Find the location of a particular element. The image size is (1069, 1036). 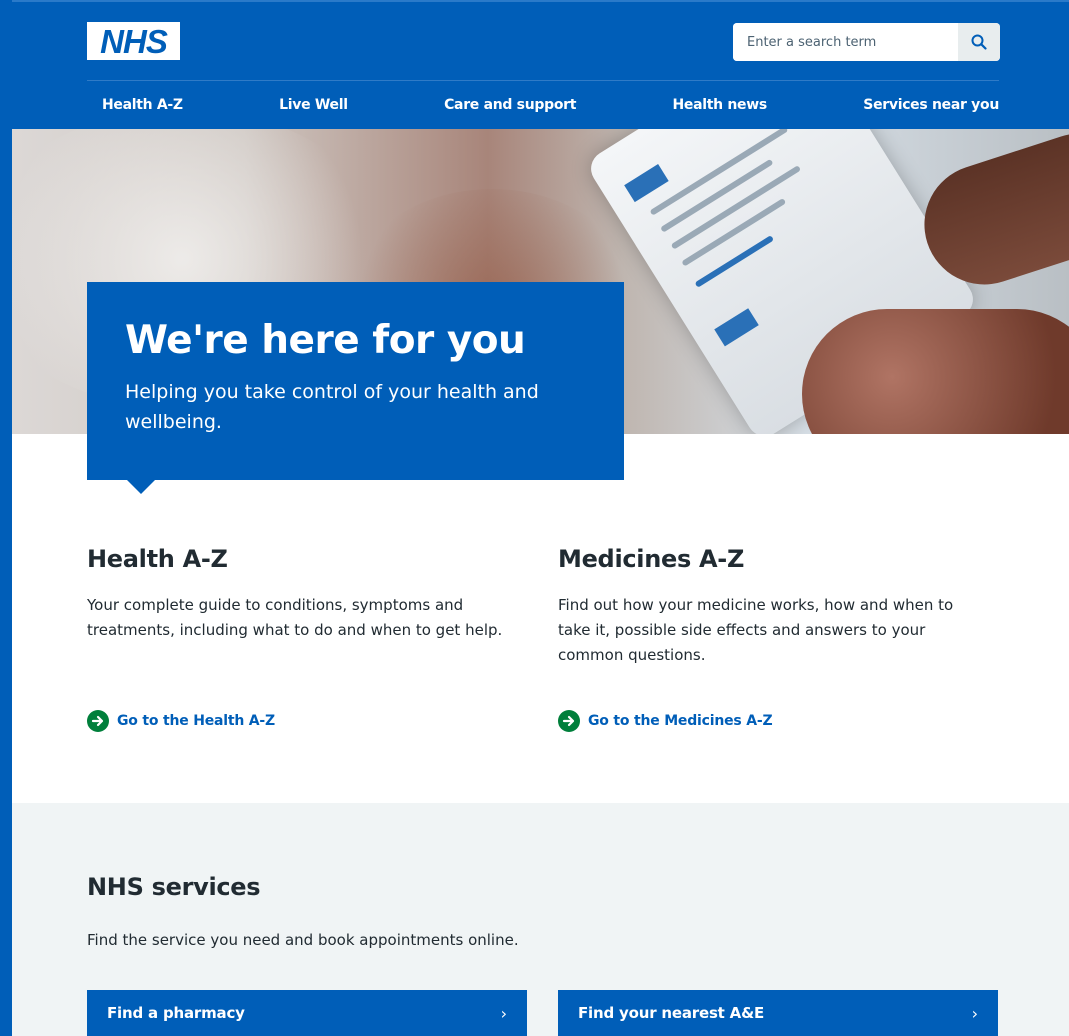

nhs-logo: NHS is located at coordinates (133, 41).